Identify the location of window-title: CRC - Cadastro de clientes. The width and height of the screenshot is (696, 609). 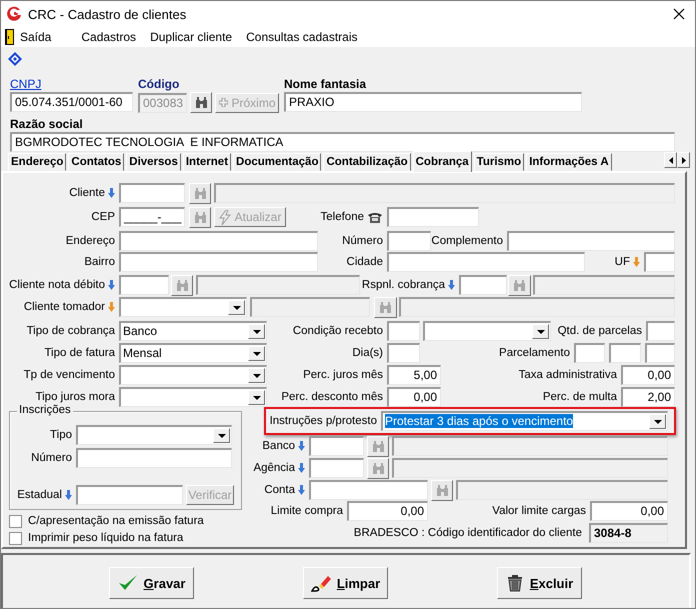
(108, 14).